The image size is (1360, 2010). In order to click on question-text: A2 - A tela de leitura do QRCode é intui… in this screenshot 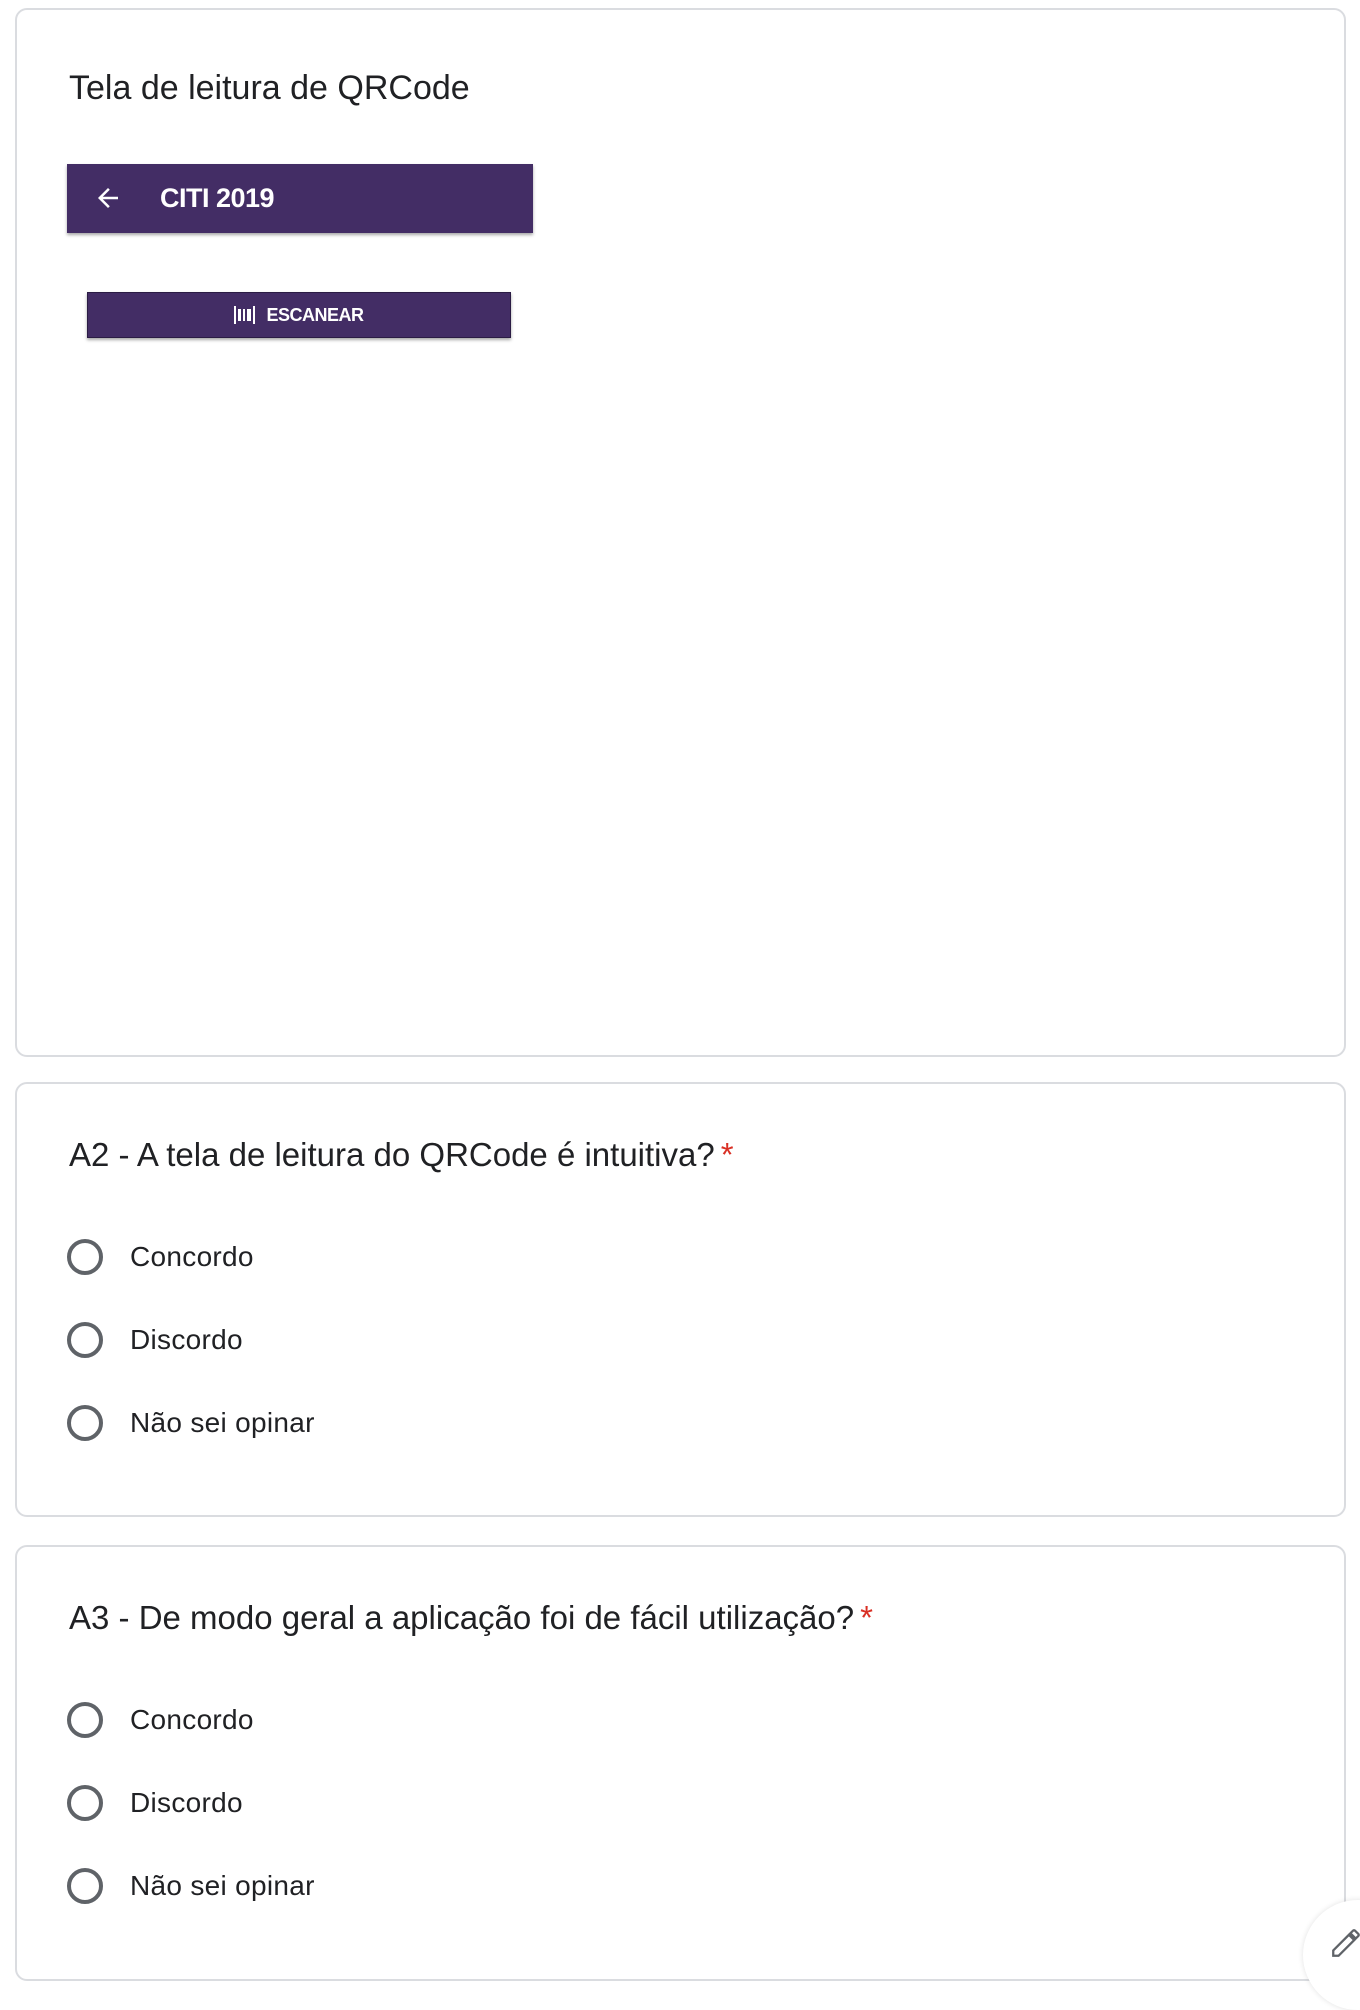, I will do `click(392, 1154)`.